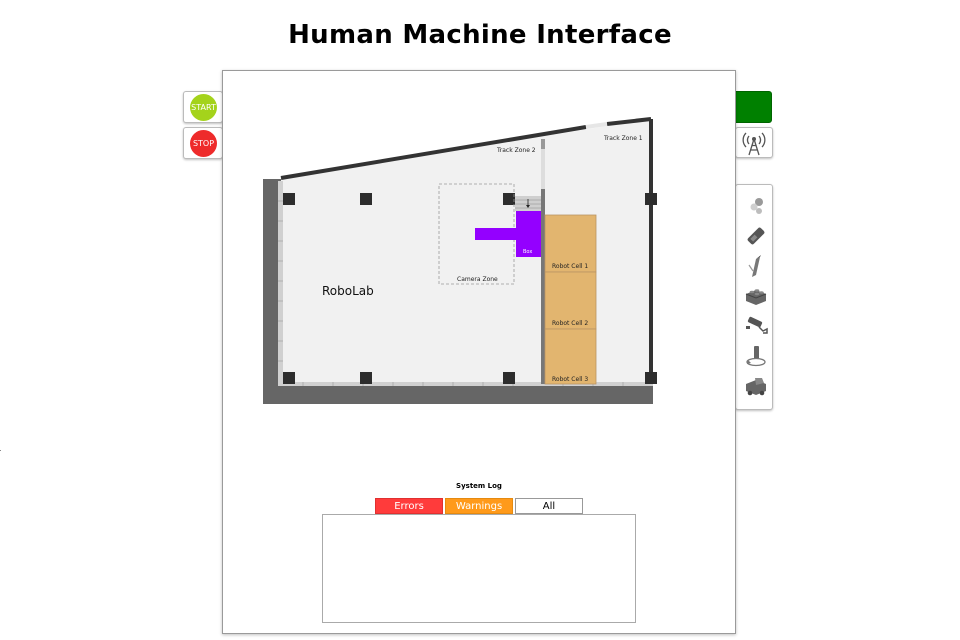  What do you see at coordinates (570, 266) in the screenshot?
I see `robot-cell-1-label: Robot Cell 1` at bounding box center [570, 266].